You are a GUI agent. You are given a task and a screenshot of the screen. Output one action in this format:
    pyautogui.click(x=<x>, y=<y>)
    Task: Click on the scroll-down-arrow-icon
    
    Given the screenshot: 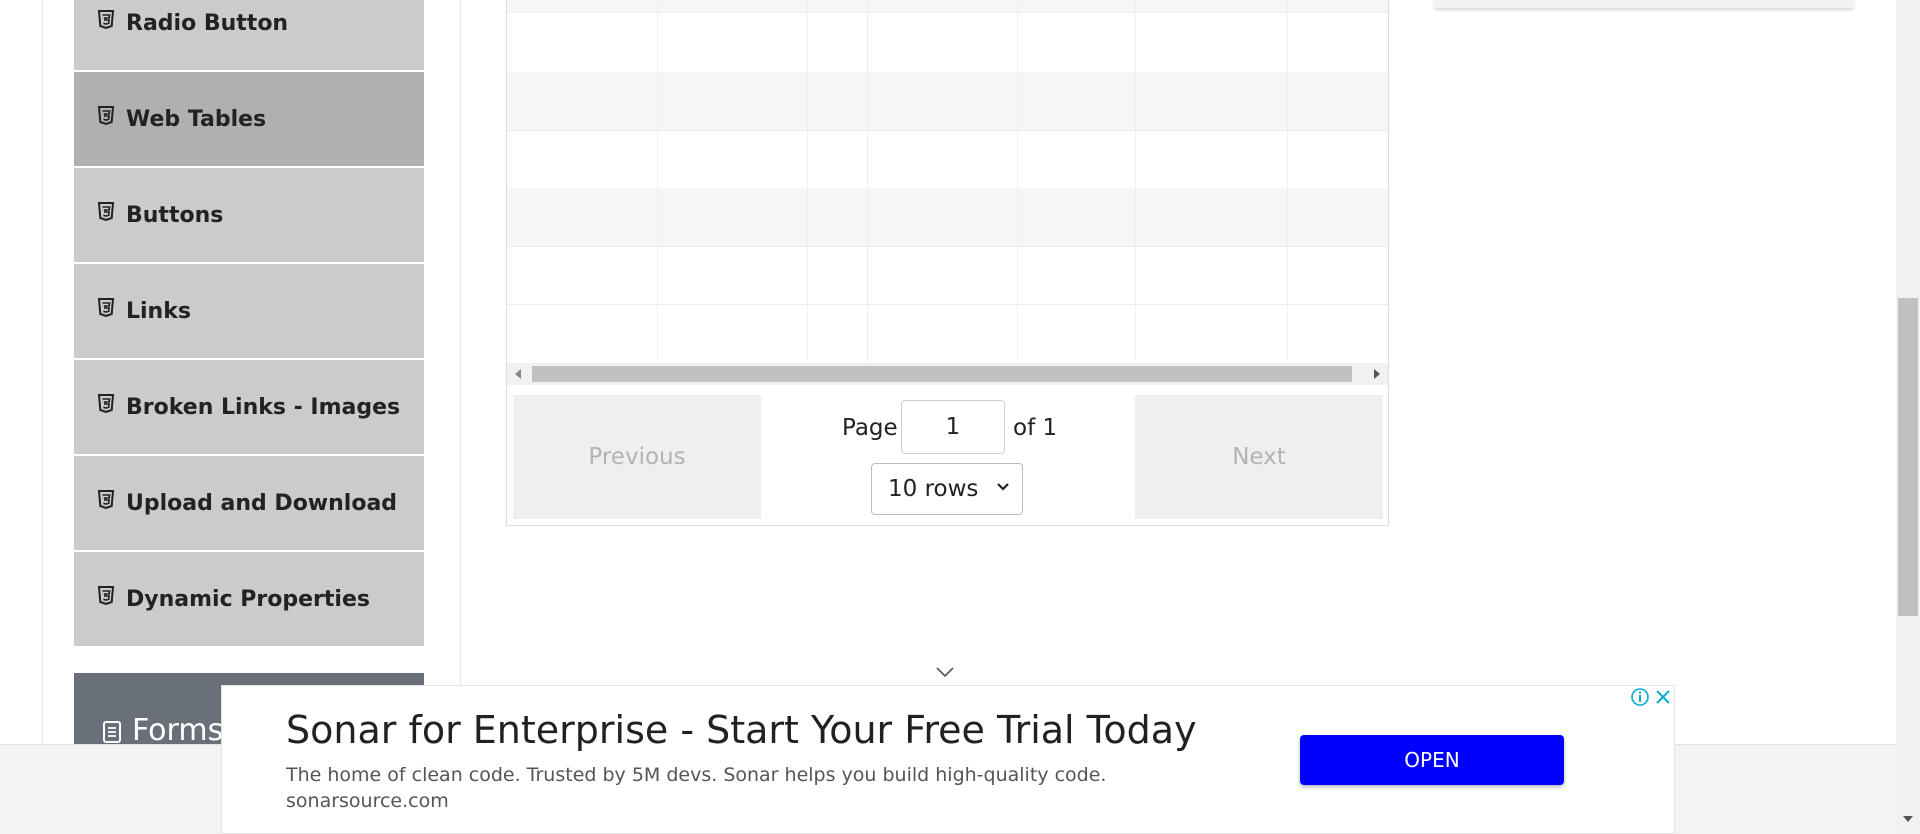 What is the action you would take?
    pyautogui.click(x=1908, y=819)
    